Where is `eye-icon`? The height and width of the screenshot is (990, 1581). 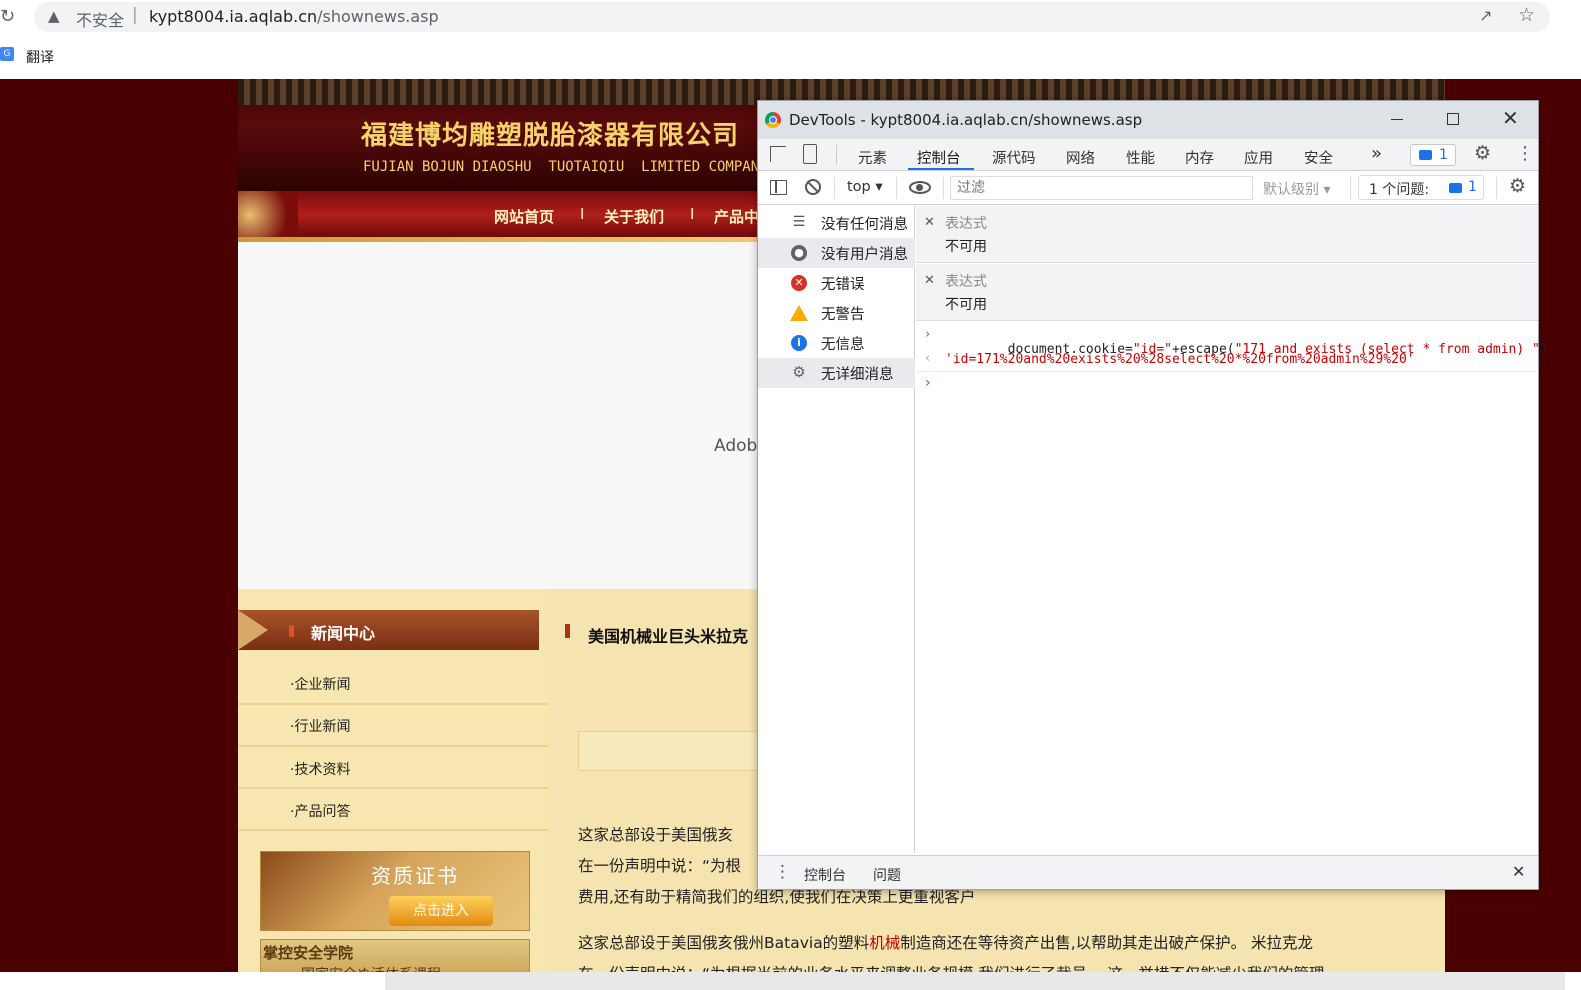 eye-icon is located at coordinates (920, 187).